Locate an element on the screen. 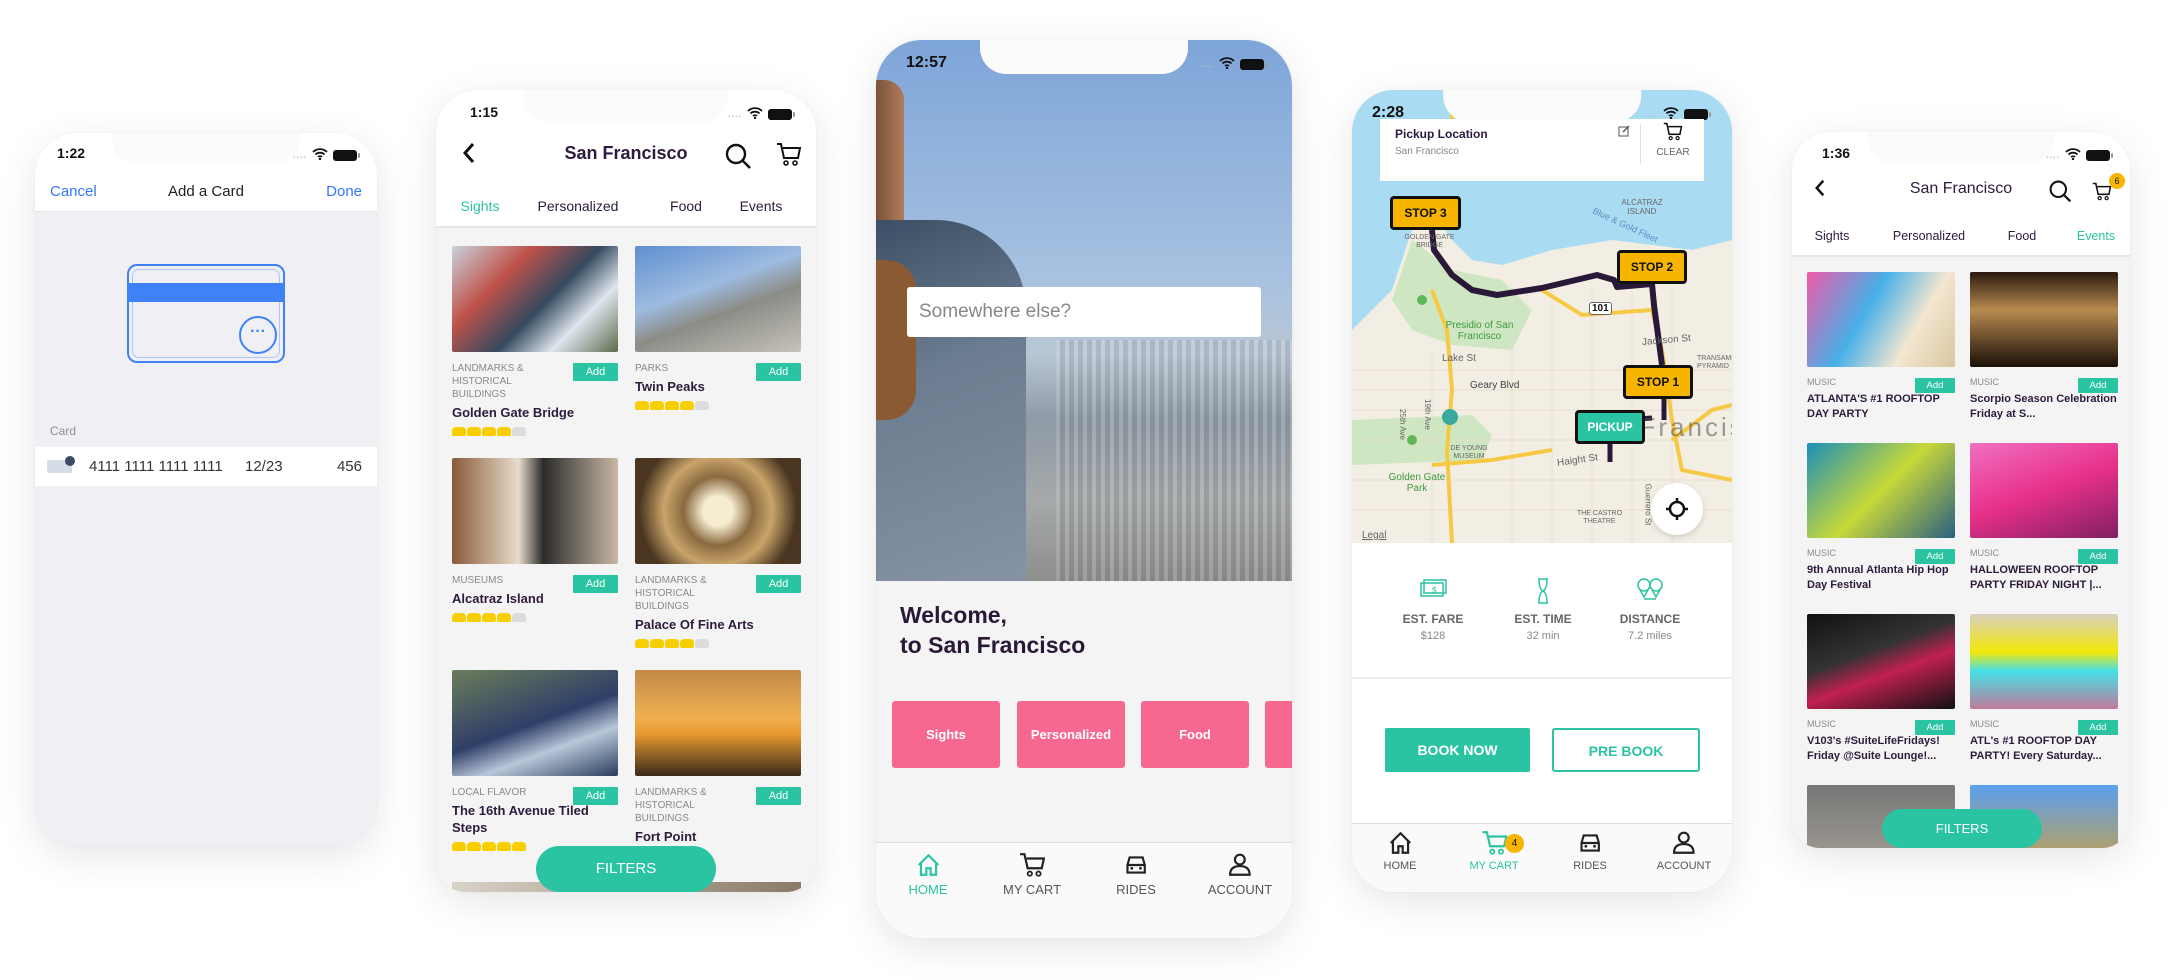 Image resolution: width=2168 pixels, height=980 pixels. battery-icon is located at coordinates (1253, 64).